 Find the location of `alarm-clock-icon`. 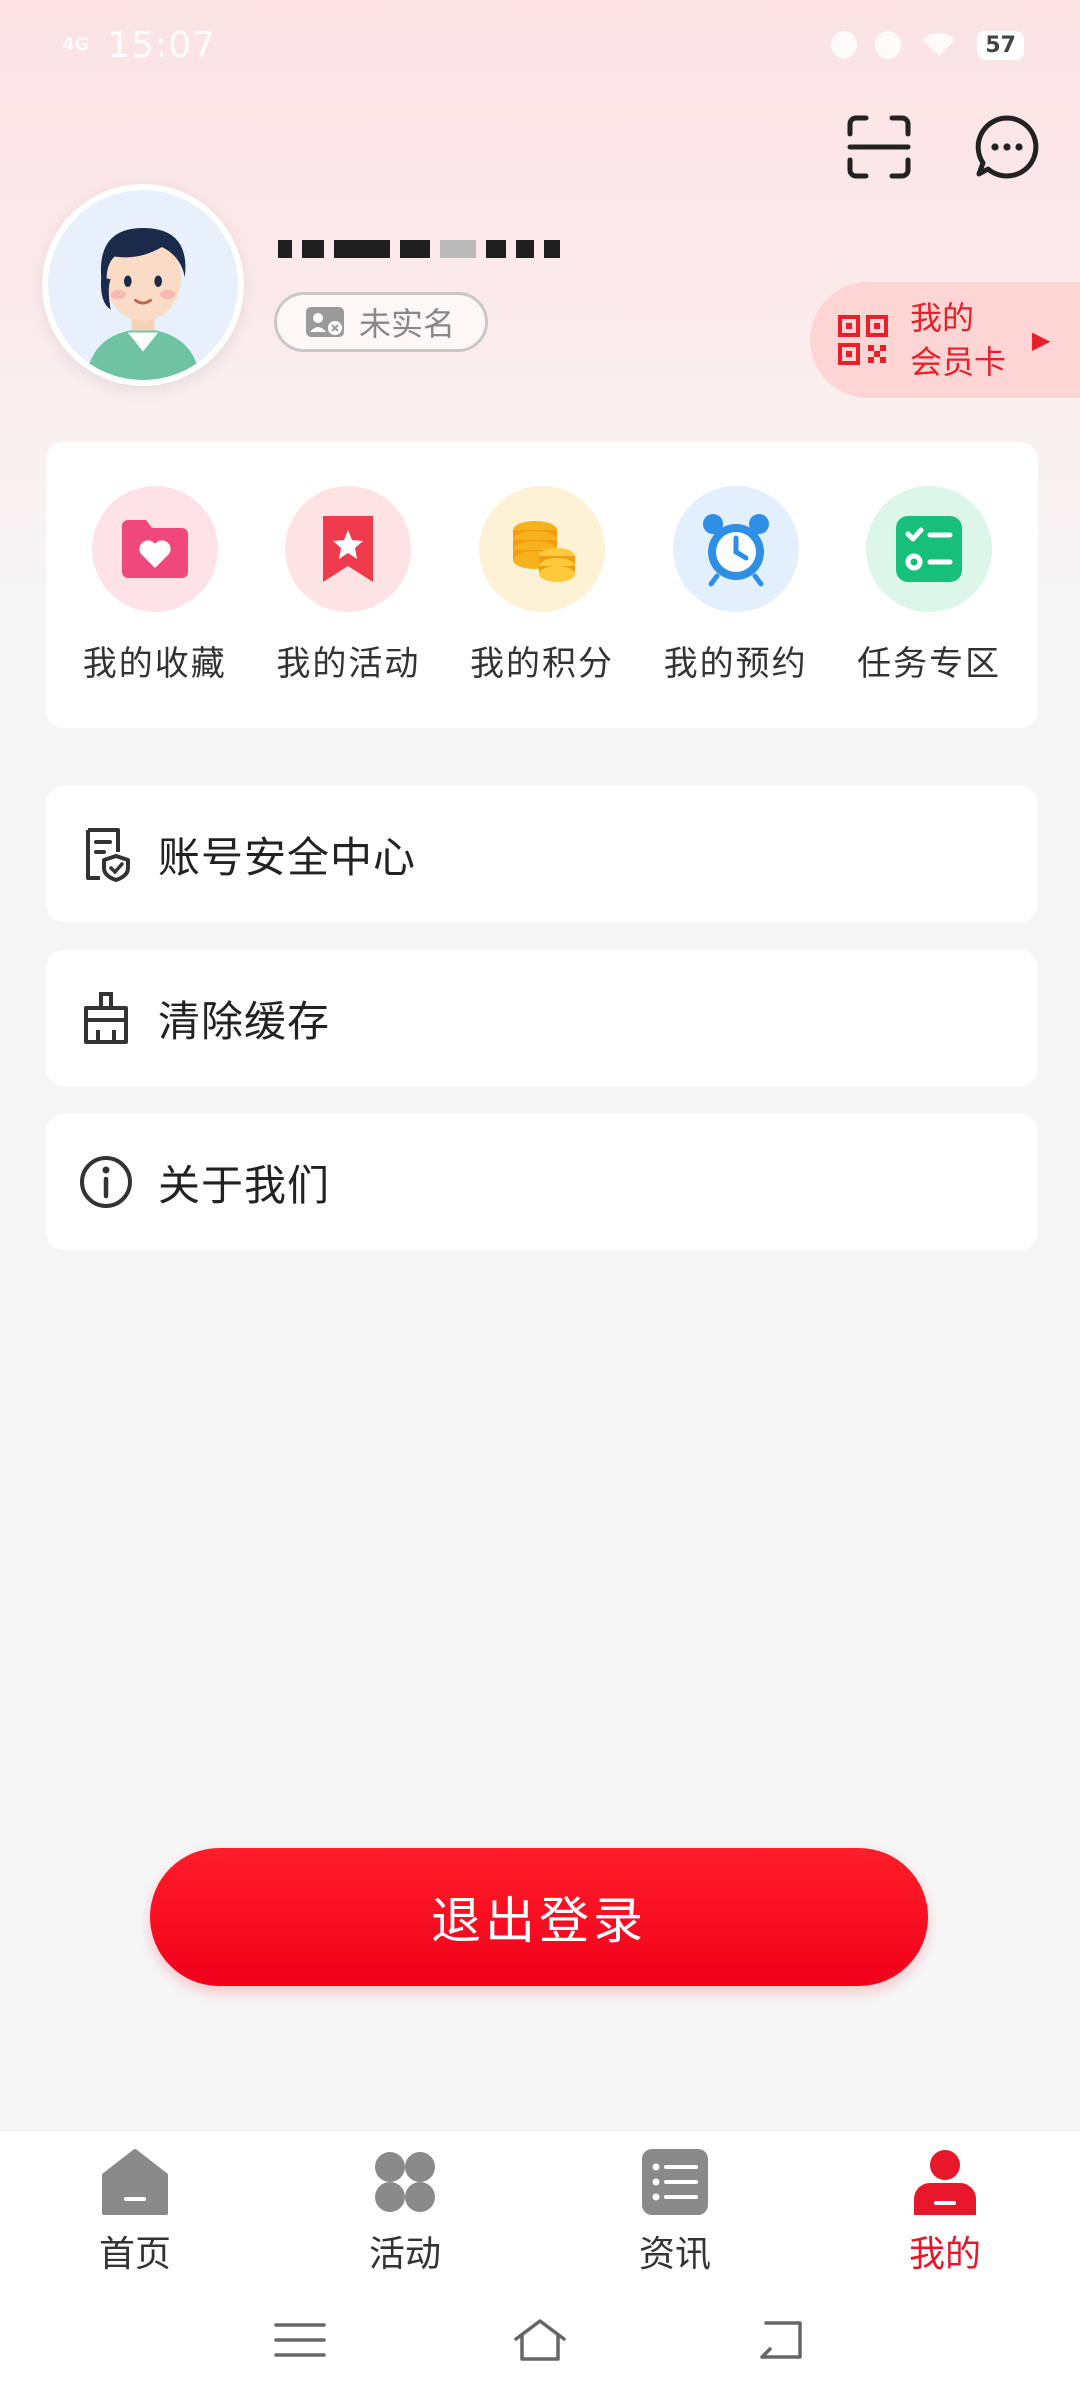

alarm-clock-icon is located at coordinates (735, 550).